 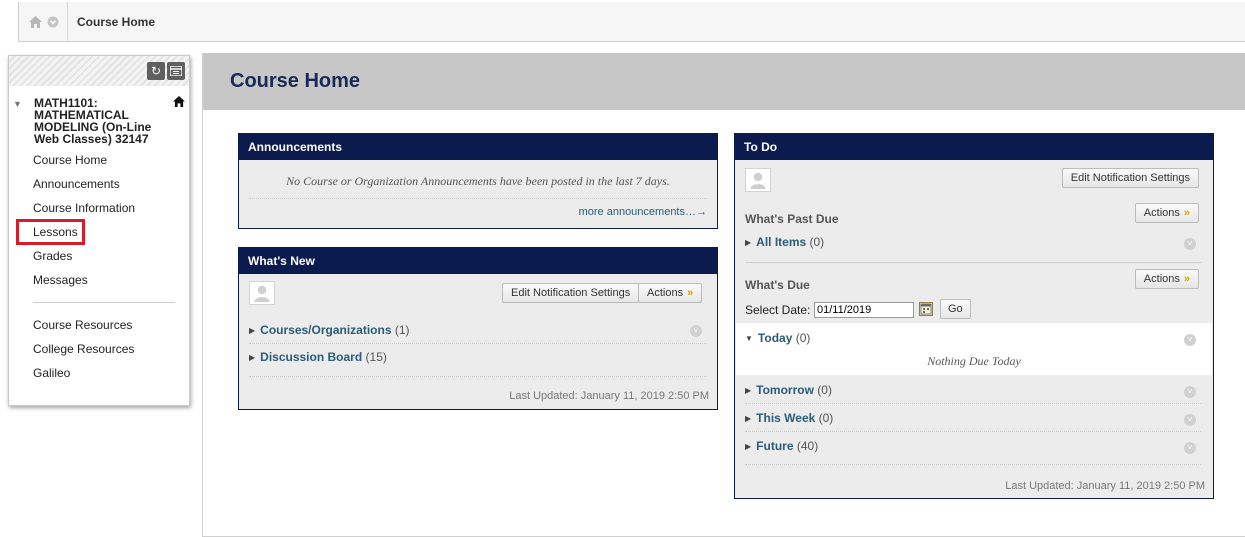 I want to click on menu-item-label: Course Resources, so click(x=83, y=325).